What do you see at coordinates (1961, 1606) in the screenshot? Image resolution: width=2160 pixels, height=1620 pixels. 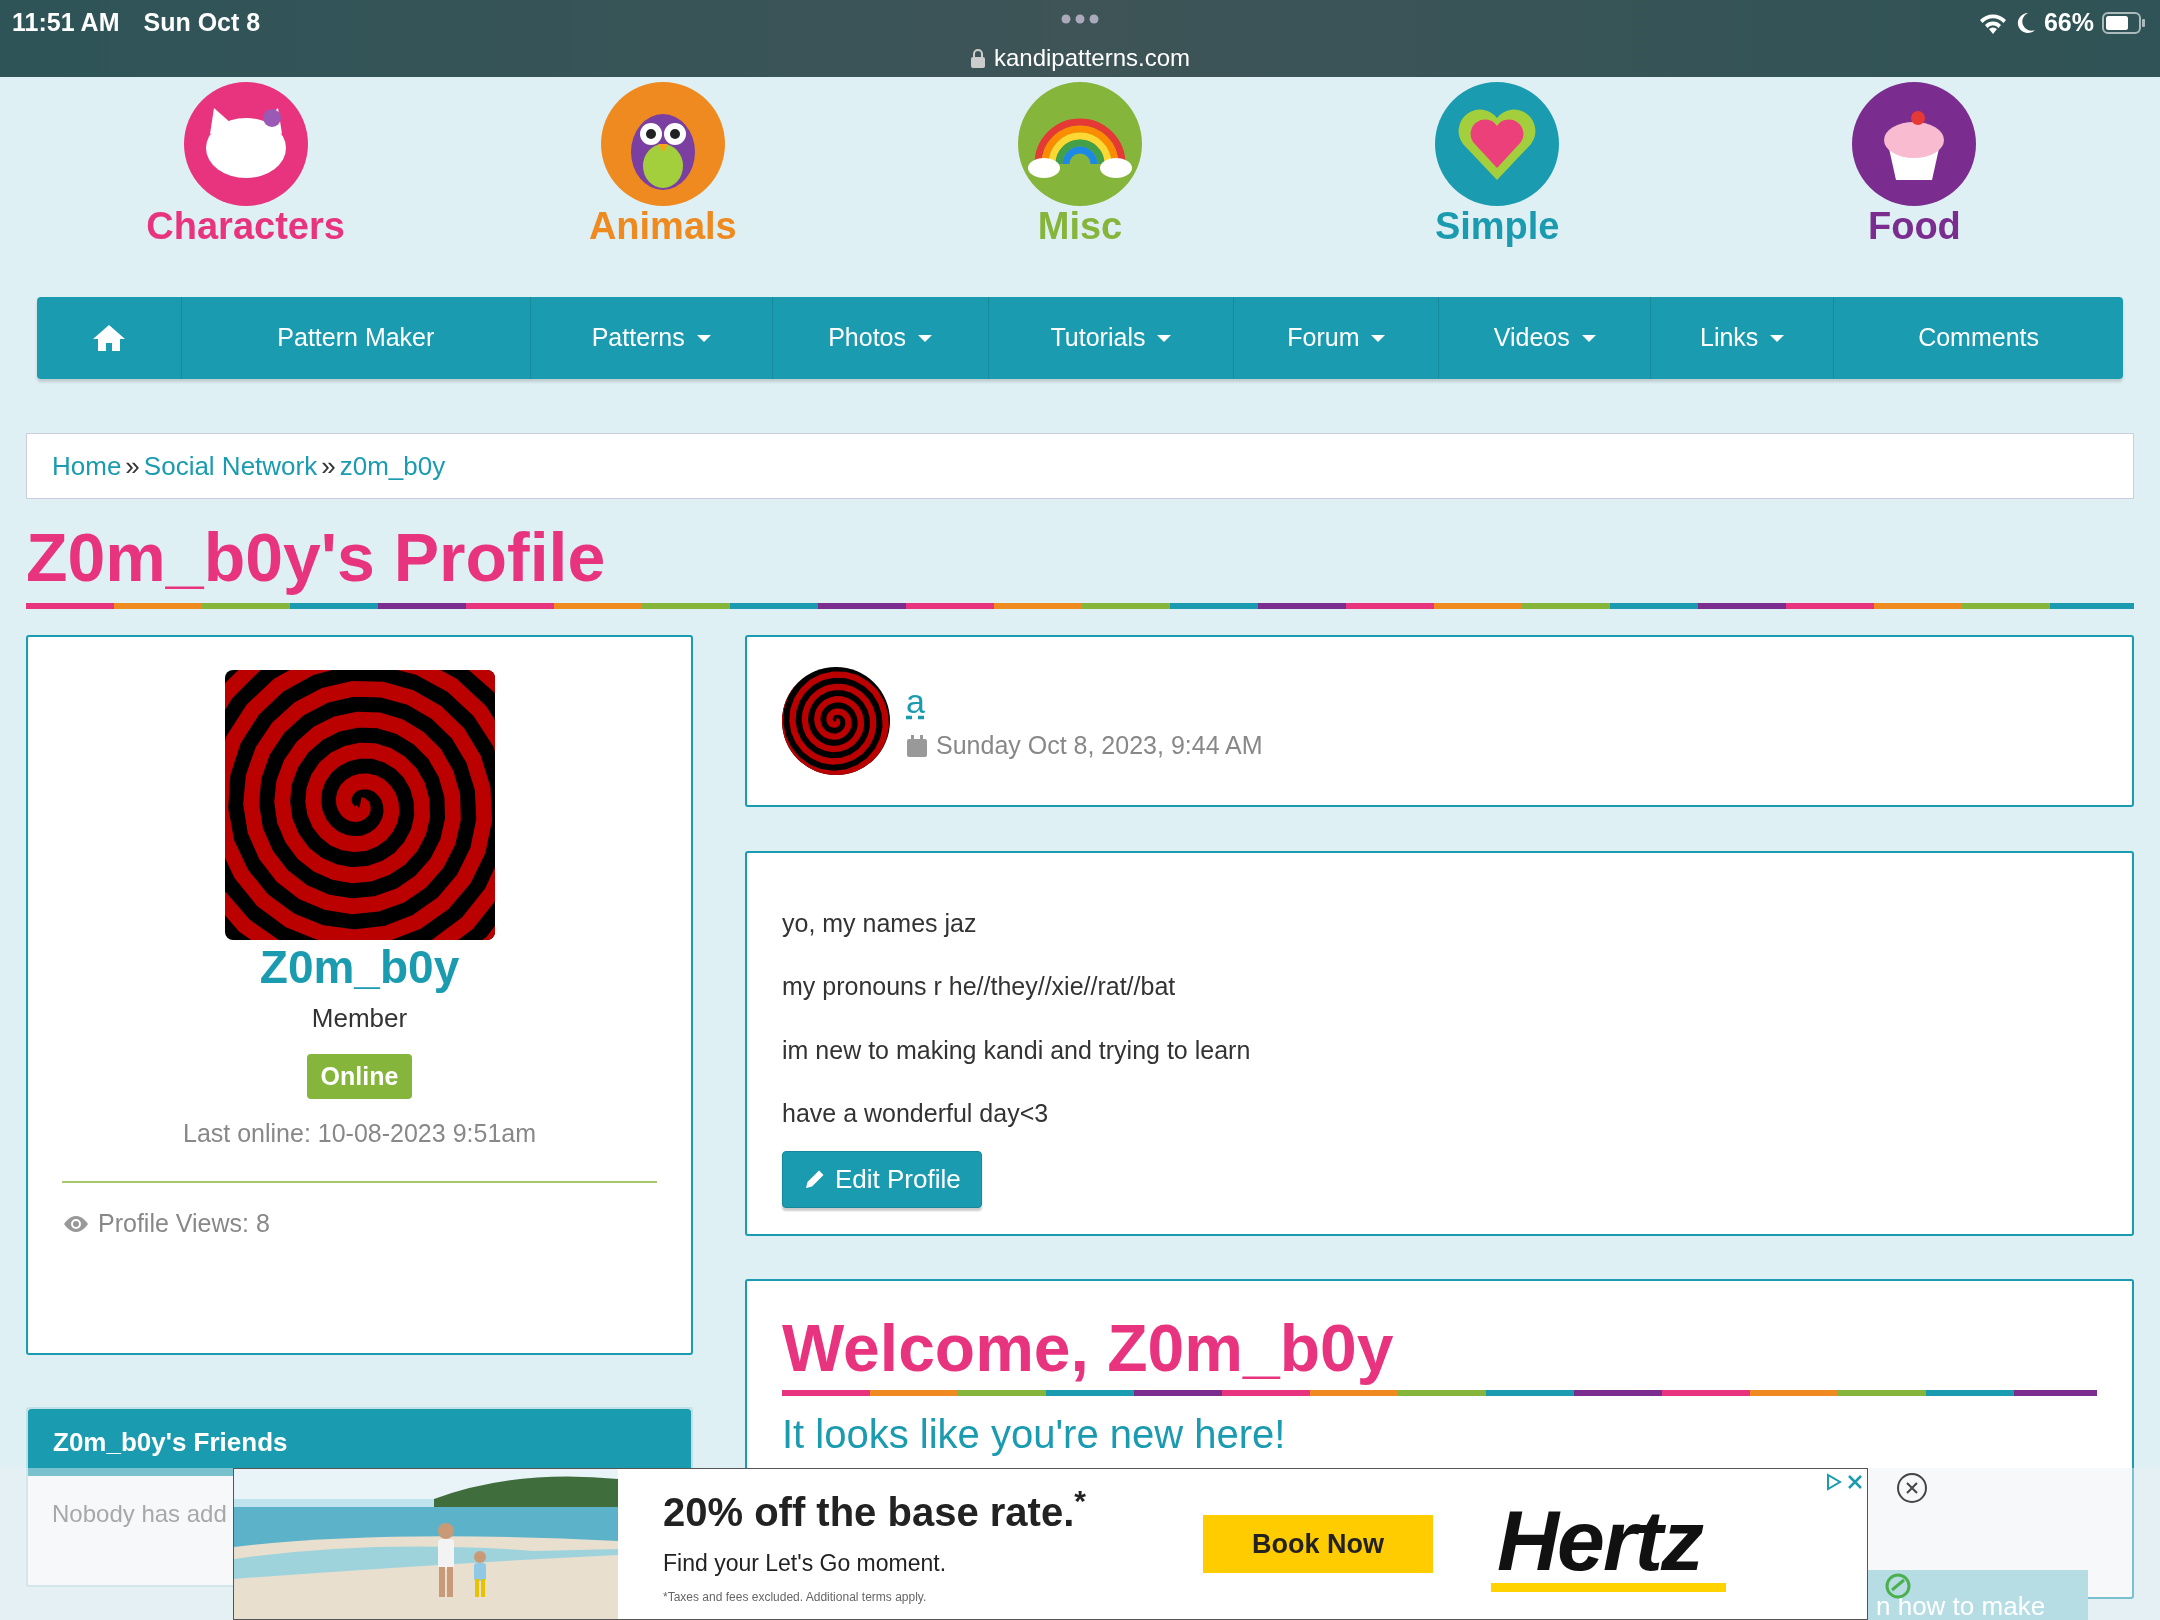 I see `side-panel-text: n how to make` at bounding box center [1961, 1606].